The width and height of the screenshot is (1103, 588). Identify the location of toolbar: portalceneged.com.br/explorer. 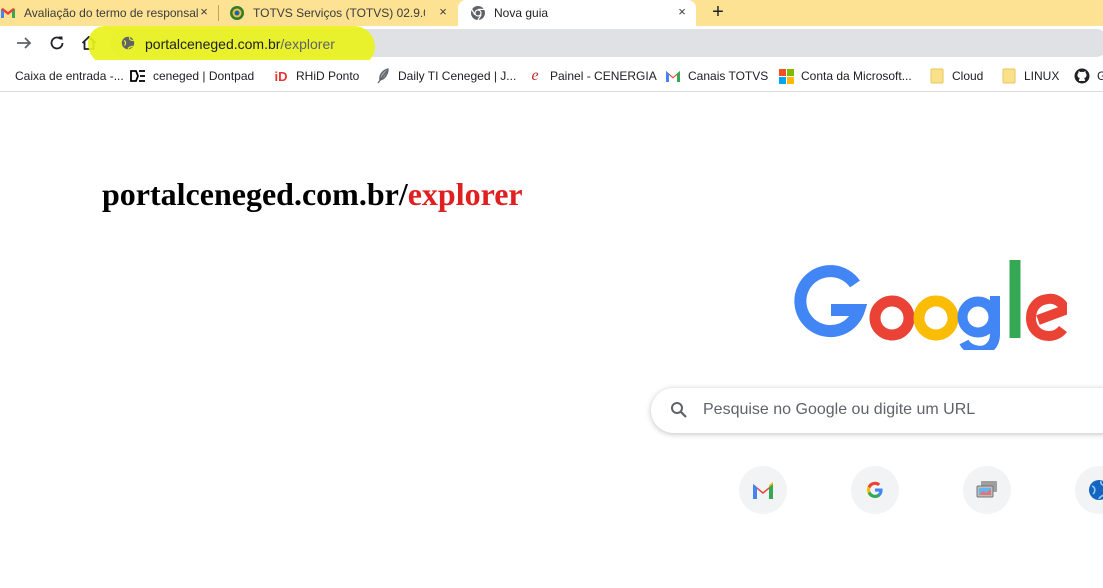
(551, 46).